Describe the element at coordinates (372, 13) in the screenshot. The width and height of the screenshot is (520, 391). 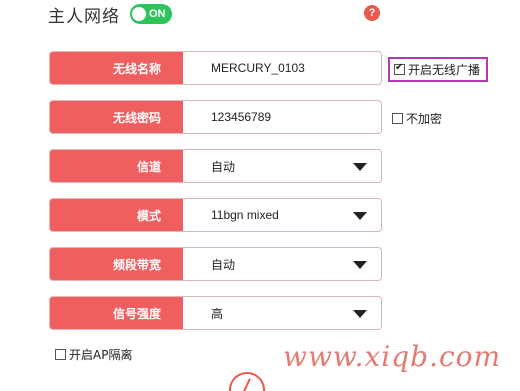
I see `help-icon: ?` at that location.